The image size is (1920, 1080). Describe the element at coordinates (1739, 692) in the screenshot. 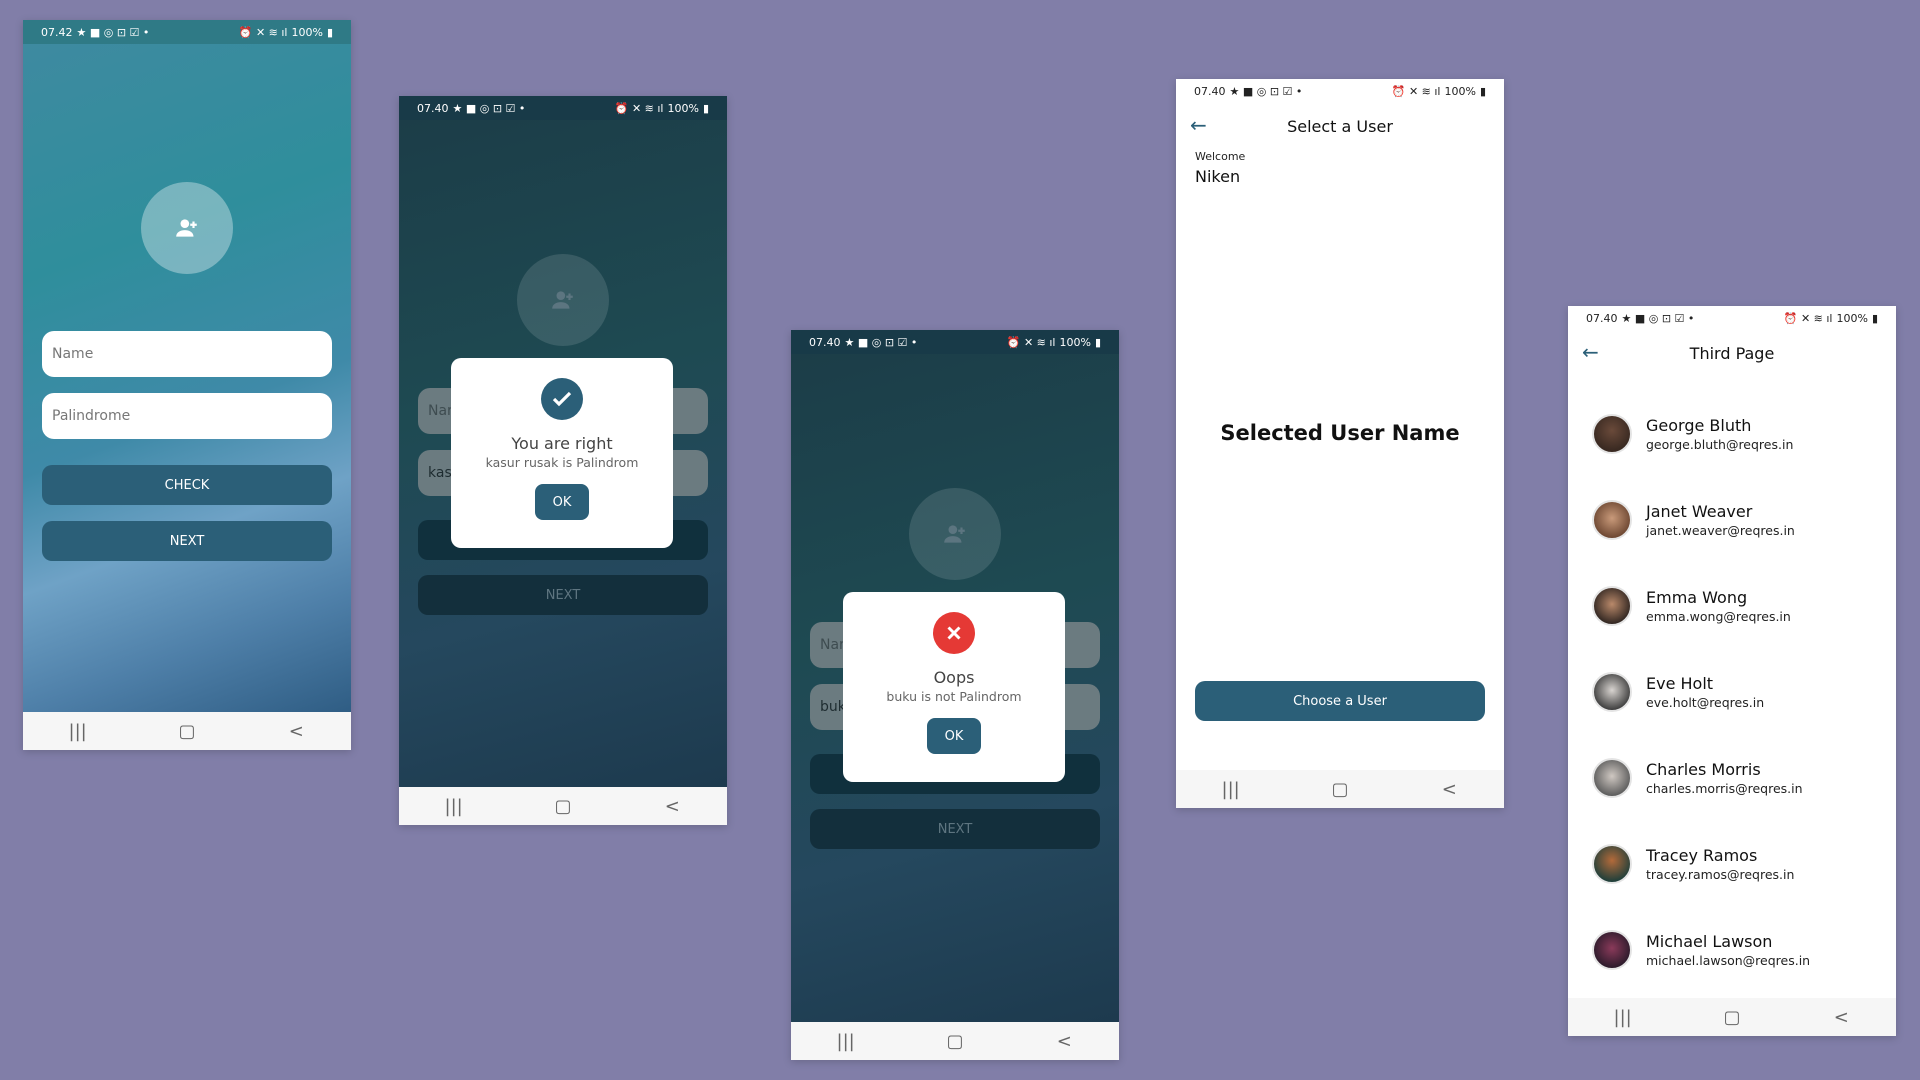

I see `list-item: Eve Holt eve.holt@reqres.in` at that location.